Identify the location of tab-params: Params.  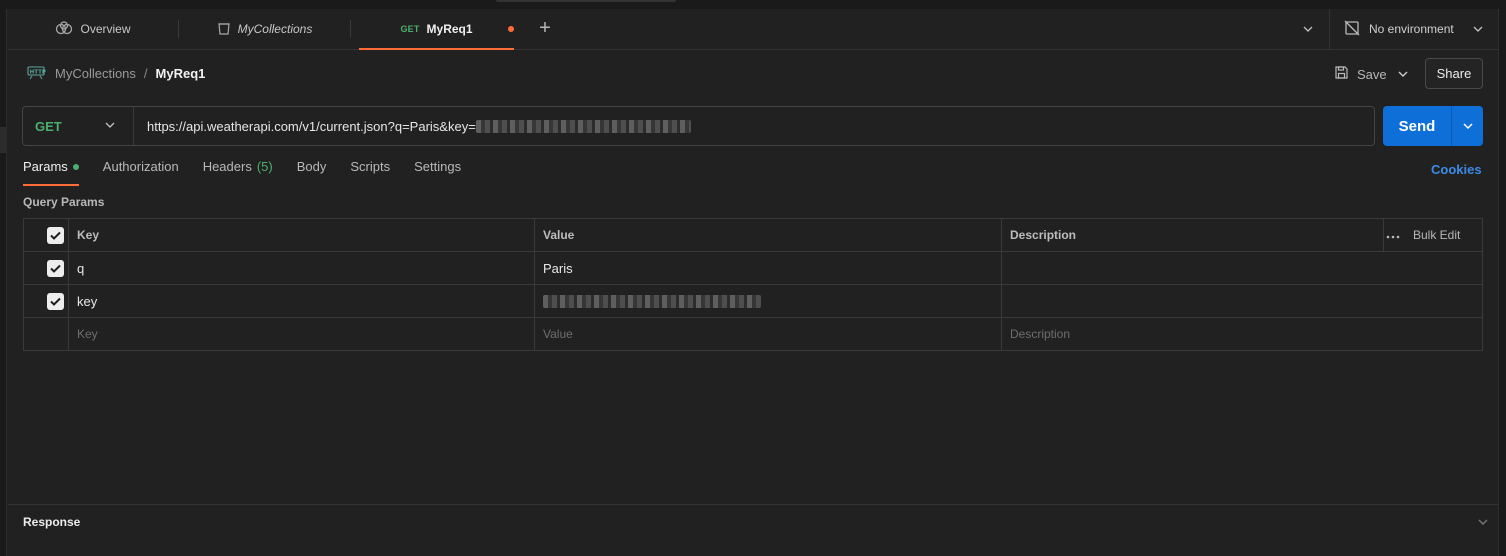
(51, 172).